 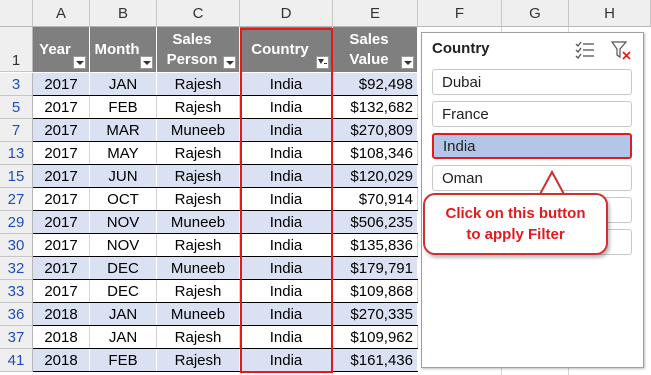 I want to click on filter-dropdown-month, so click(x=146, y=62).